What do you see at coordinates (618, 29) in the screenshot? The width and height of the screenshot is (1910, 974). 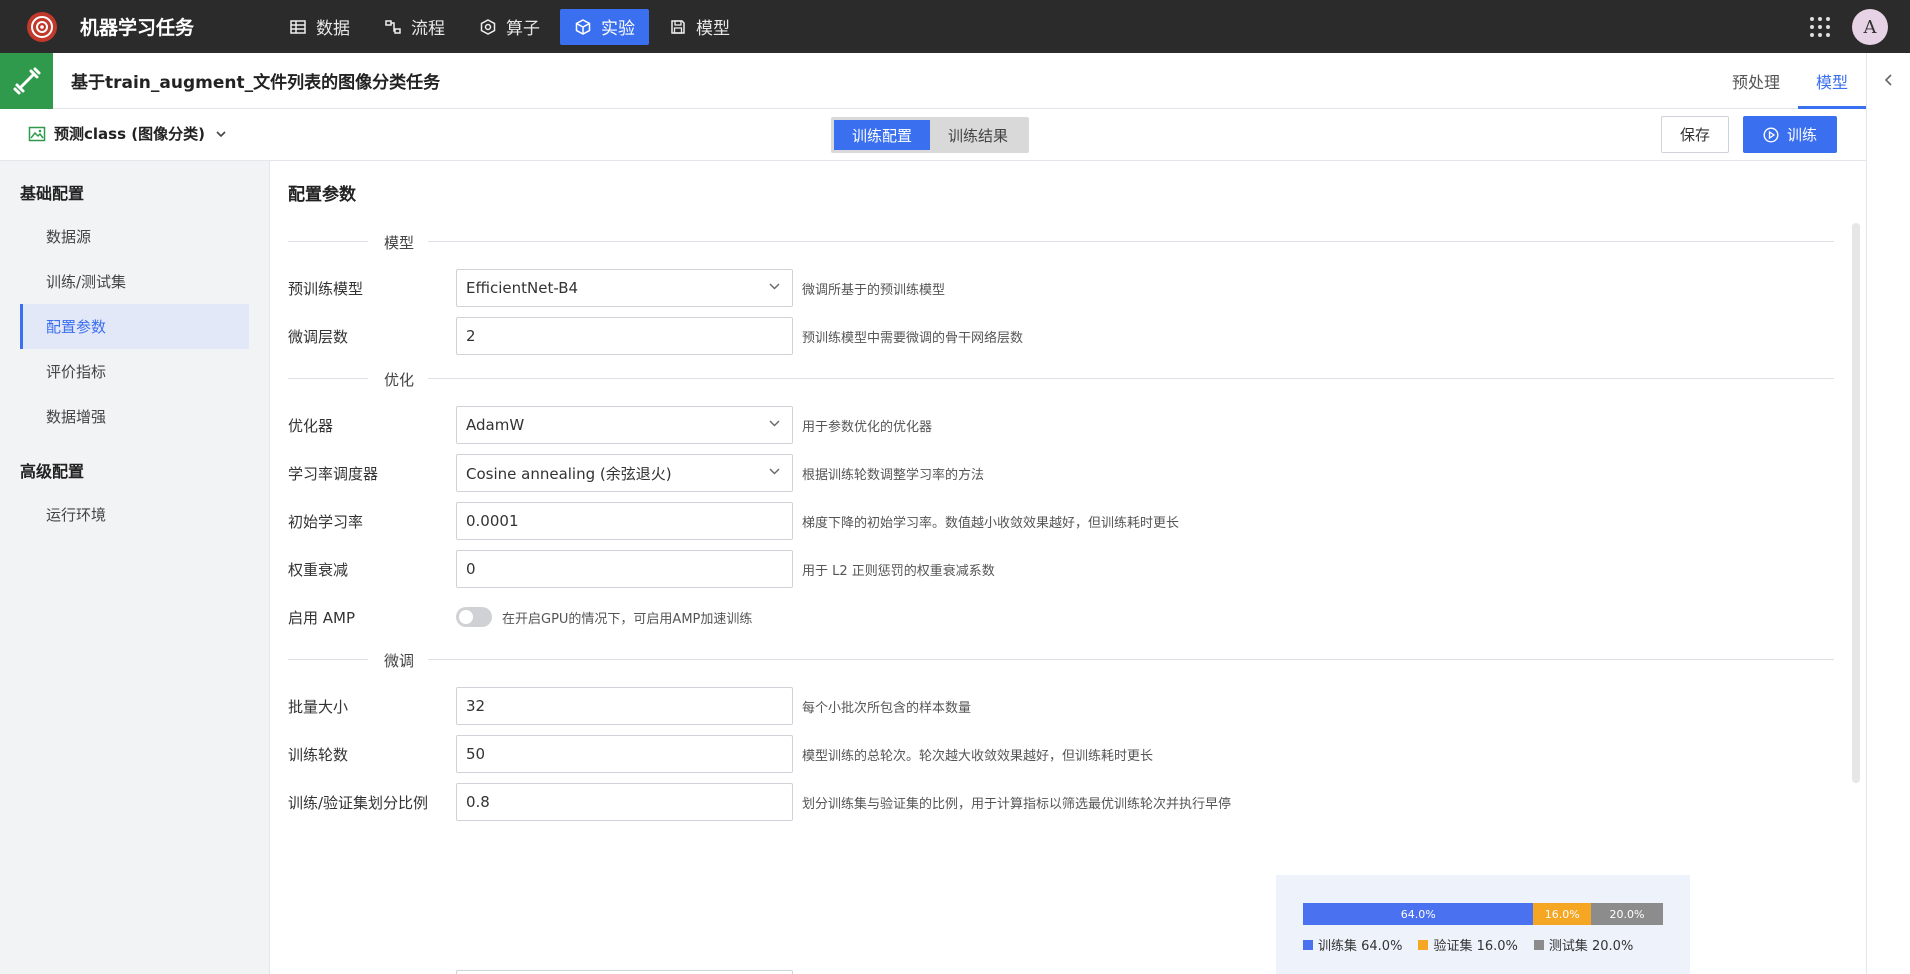 I see `nav-label: 实验` at bounding box center [618, 29].